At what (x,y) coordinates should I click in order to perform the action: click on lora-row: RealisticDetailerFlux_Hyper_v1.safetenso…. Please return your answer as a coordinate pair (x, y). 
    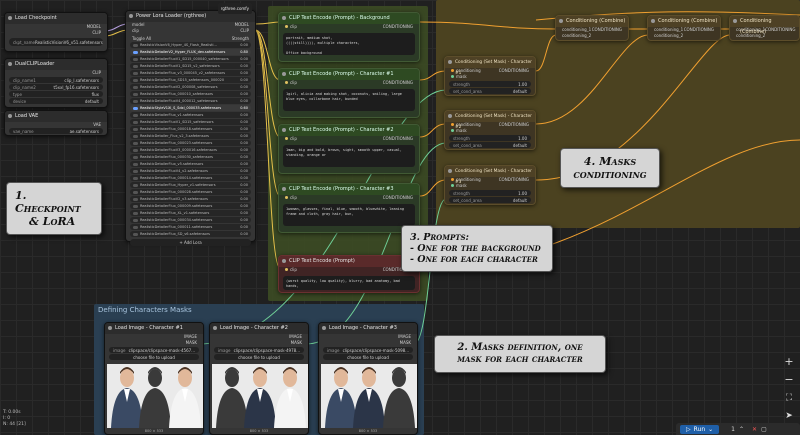
    Looking at the image, I should click on (190, 185).